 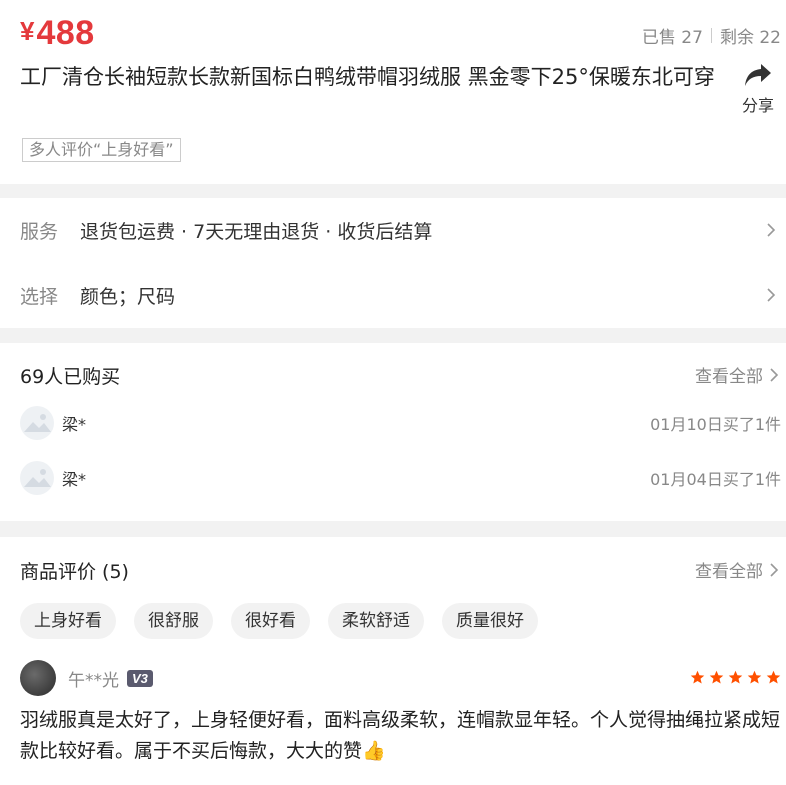 I want to click on reviewer-info: 午**光 V3, so click(x=86, y=678).